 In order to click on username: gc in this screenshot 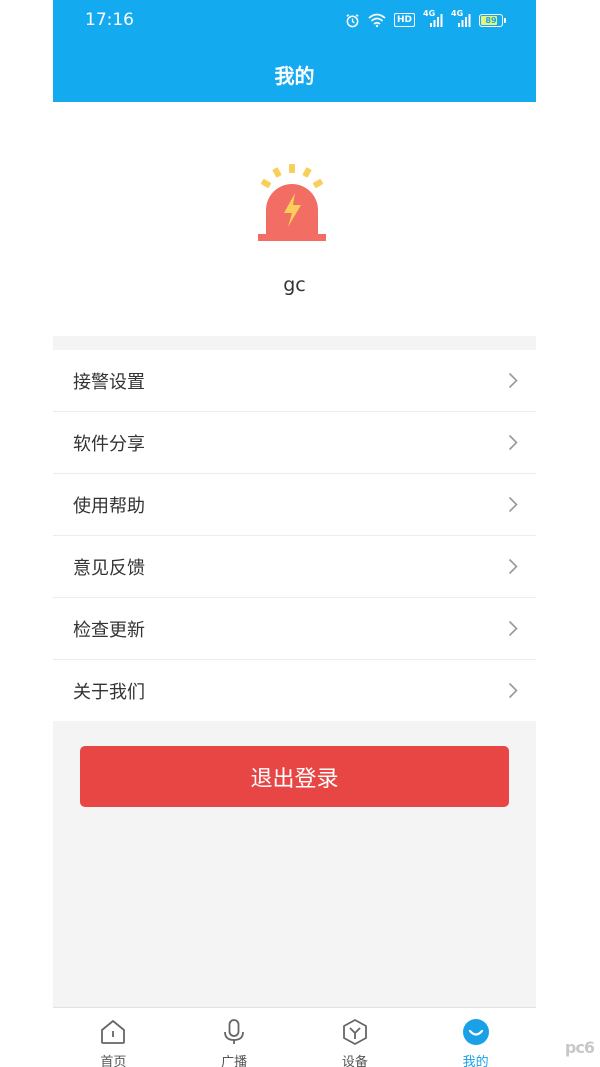, I will do `click(294, 285)`.